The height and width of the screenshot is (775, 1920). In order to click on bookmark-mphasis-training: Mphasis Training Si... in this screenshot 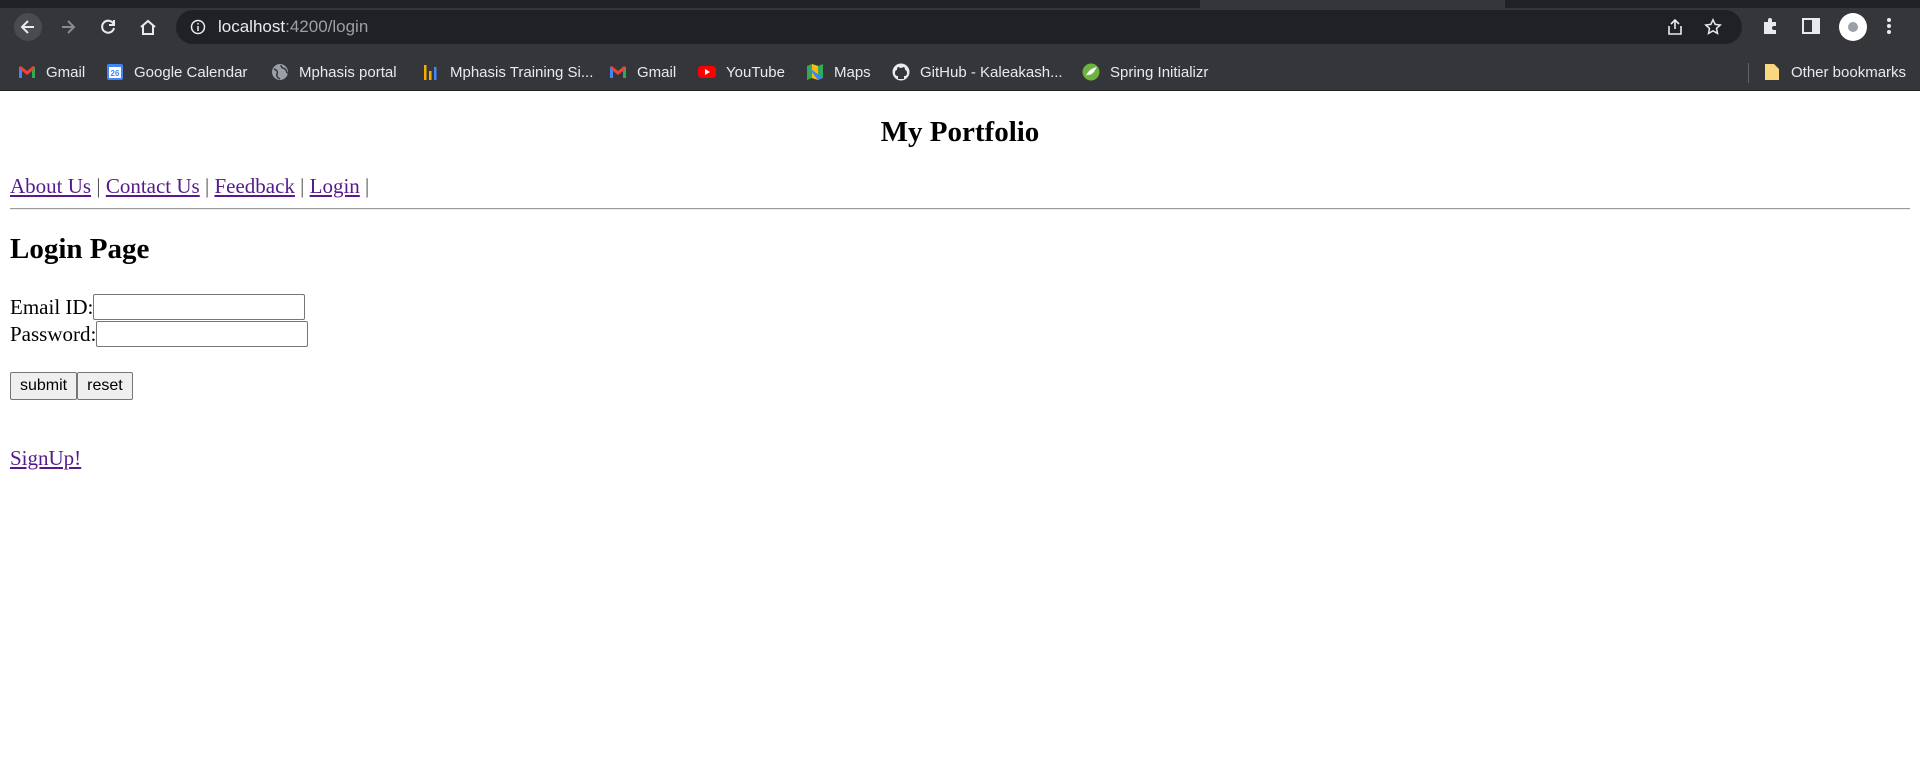, I will do `click(507, 72)`.